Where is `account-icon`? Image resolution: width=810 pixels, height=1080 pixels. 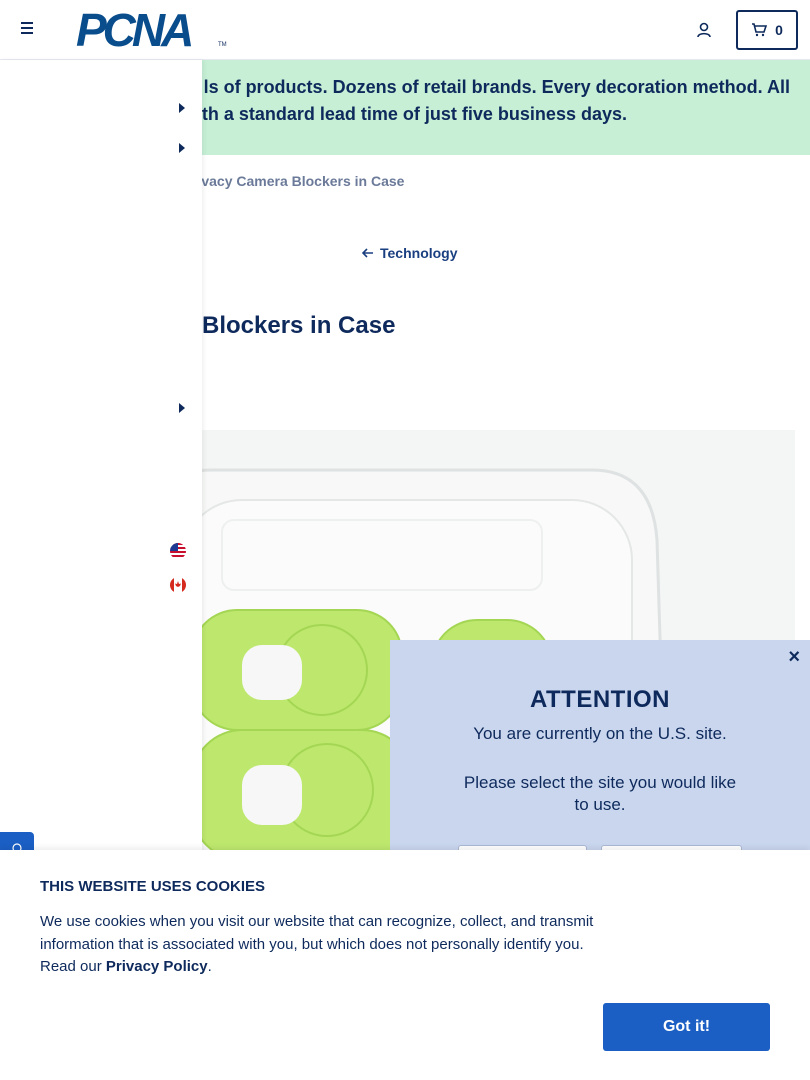
account-icon is located at coordinates (704, 30).